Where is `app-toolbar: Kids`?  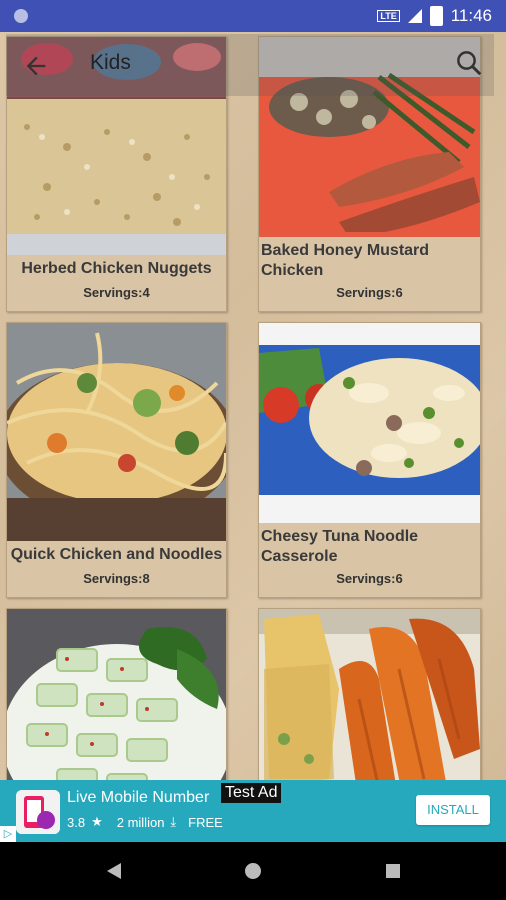 app-toolbar: Kids is located at coordinates (250, 65).